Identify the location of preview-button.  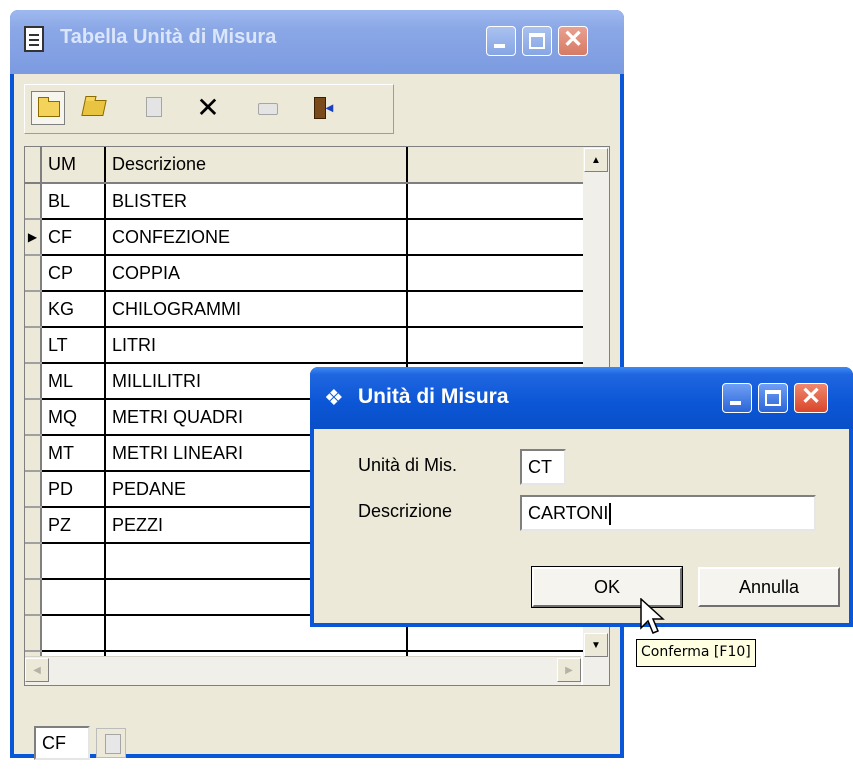
(154, 108).